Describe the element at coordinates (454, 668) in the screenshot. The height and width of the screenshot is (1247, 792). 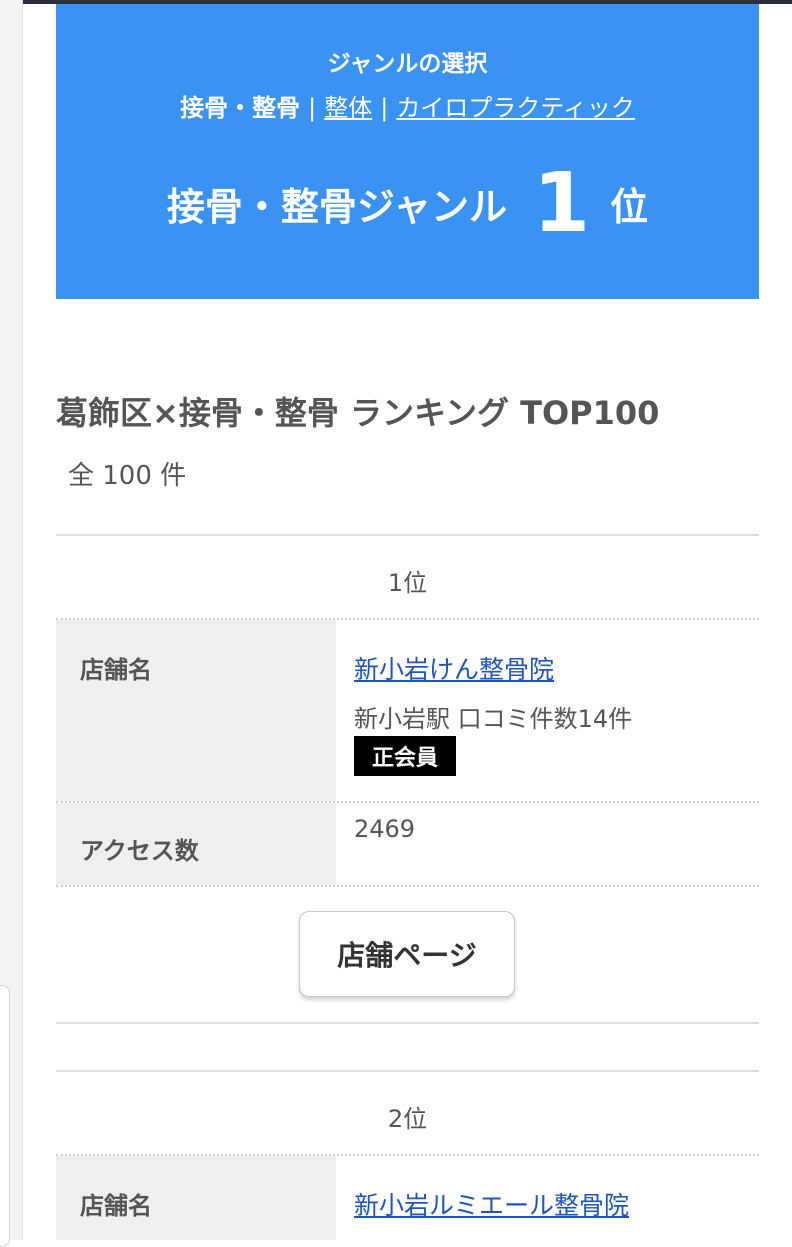
I see `shop-name-link: 新小岩けん整骨院` at that location.